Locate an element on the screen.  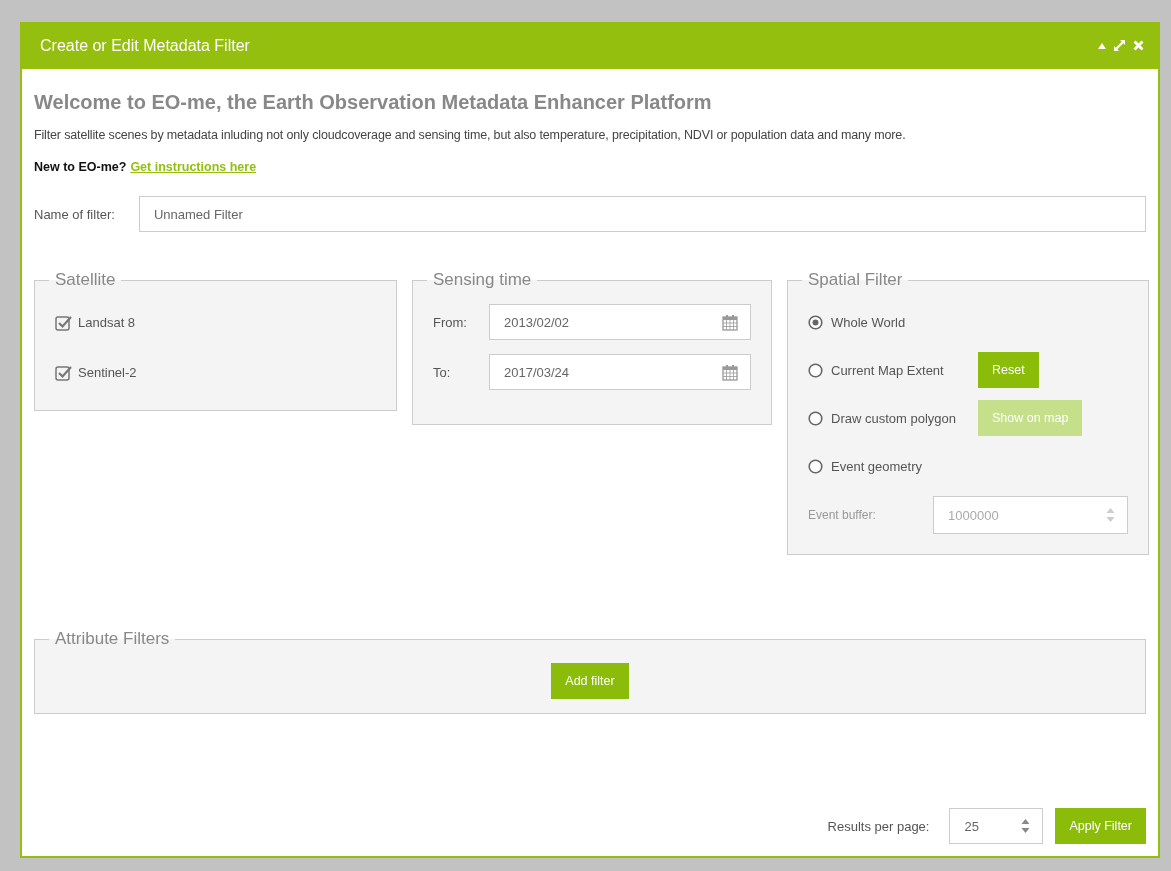
option-label: Landsat 8 is located at coordinates (107, 322).